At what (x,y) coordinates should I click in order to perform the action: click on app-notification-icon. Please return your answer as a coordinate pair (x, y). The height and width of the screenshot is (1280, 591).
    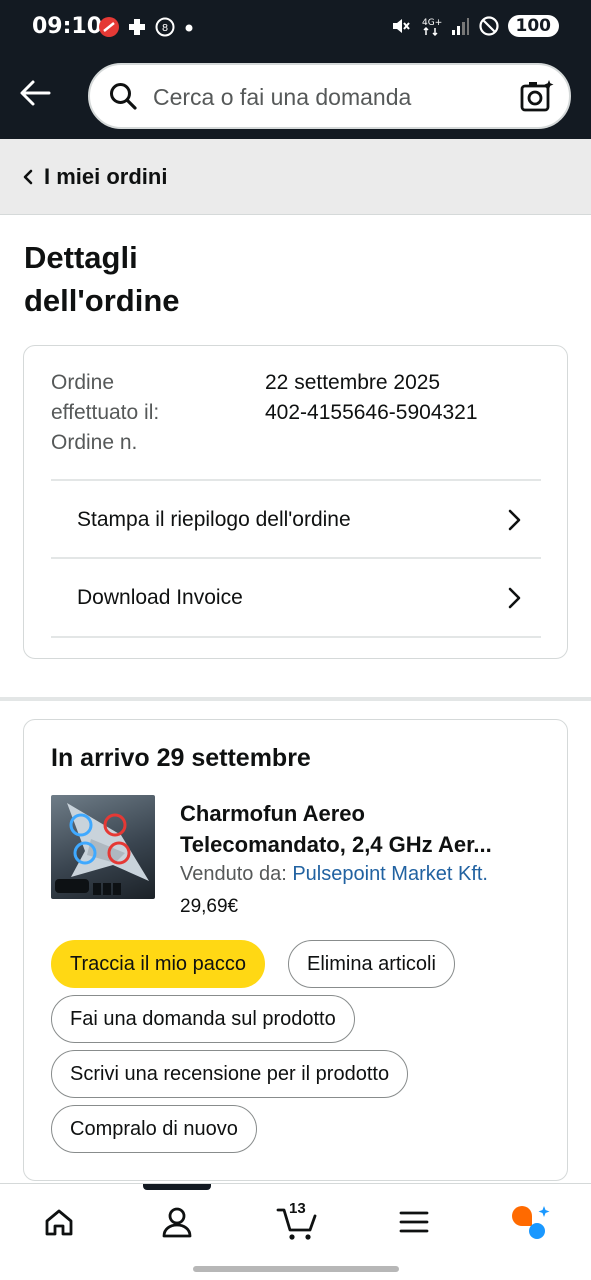
    Looking at the image, I should click on (109, 27).